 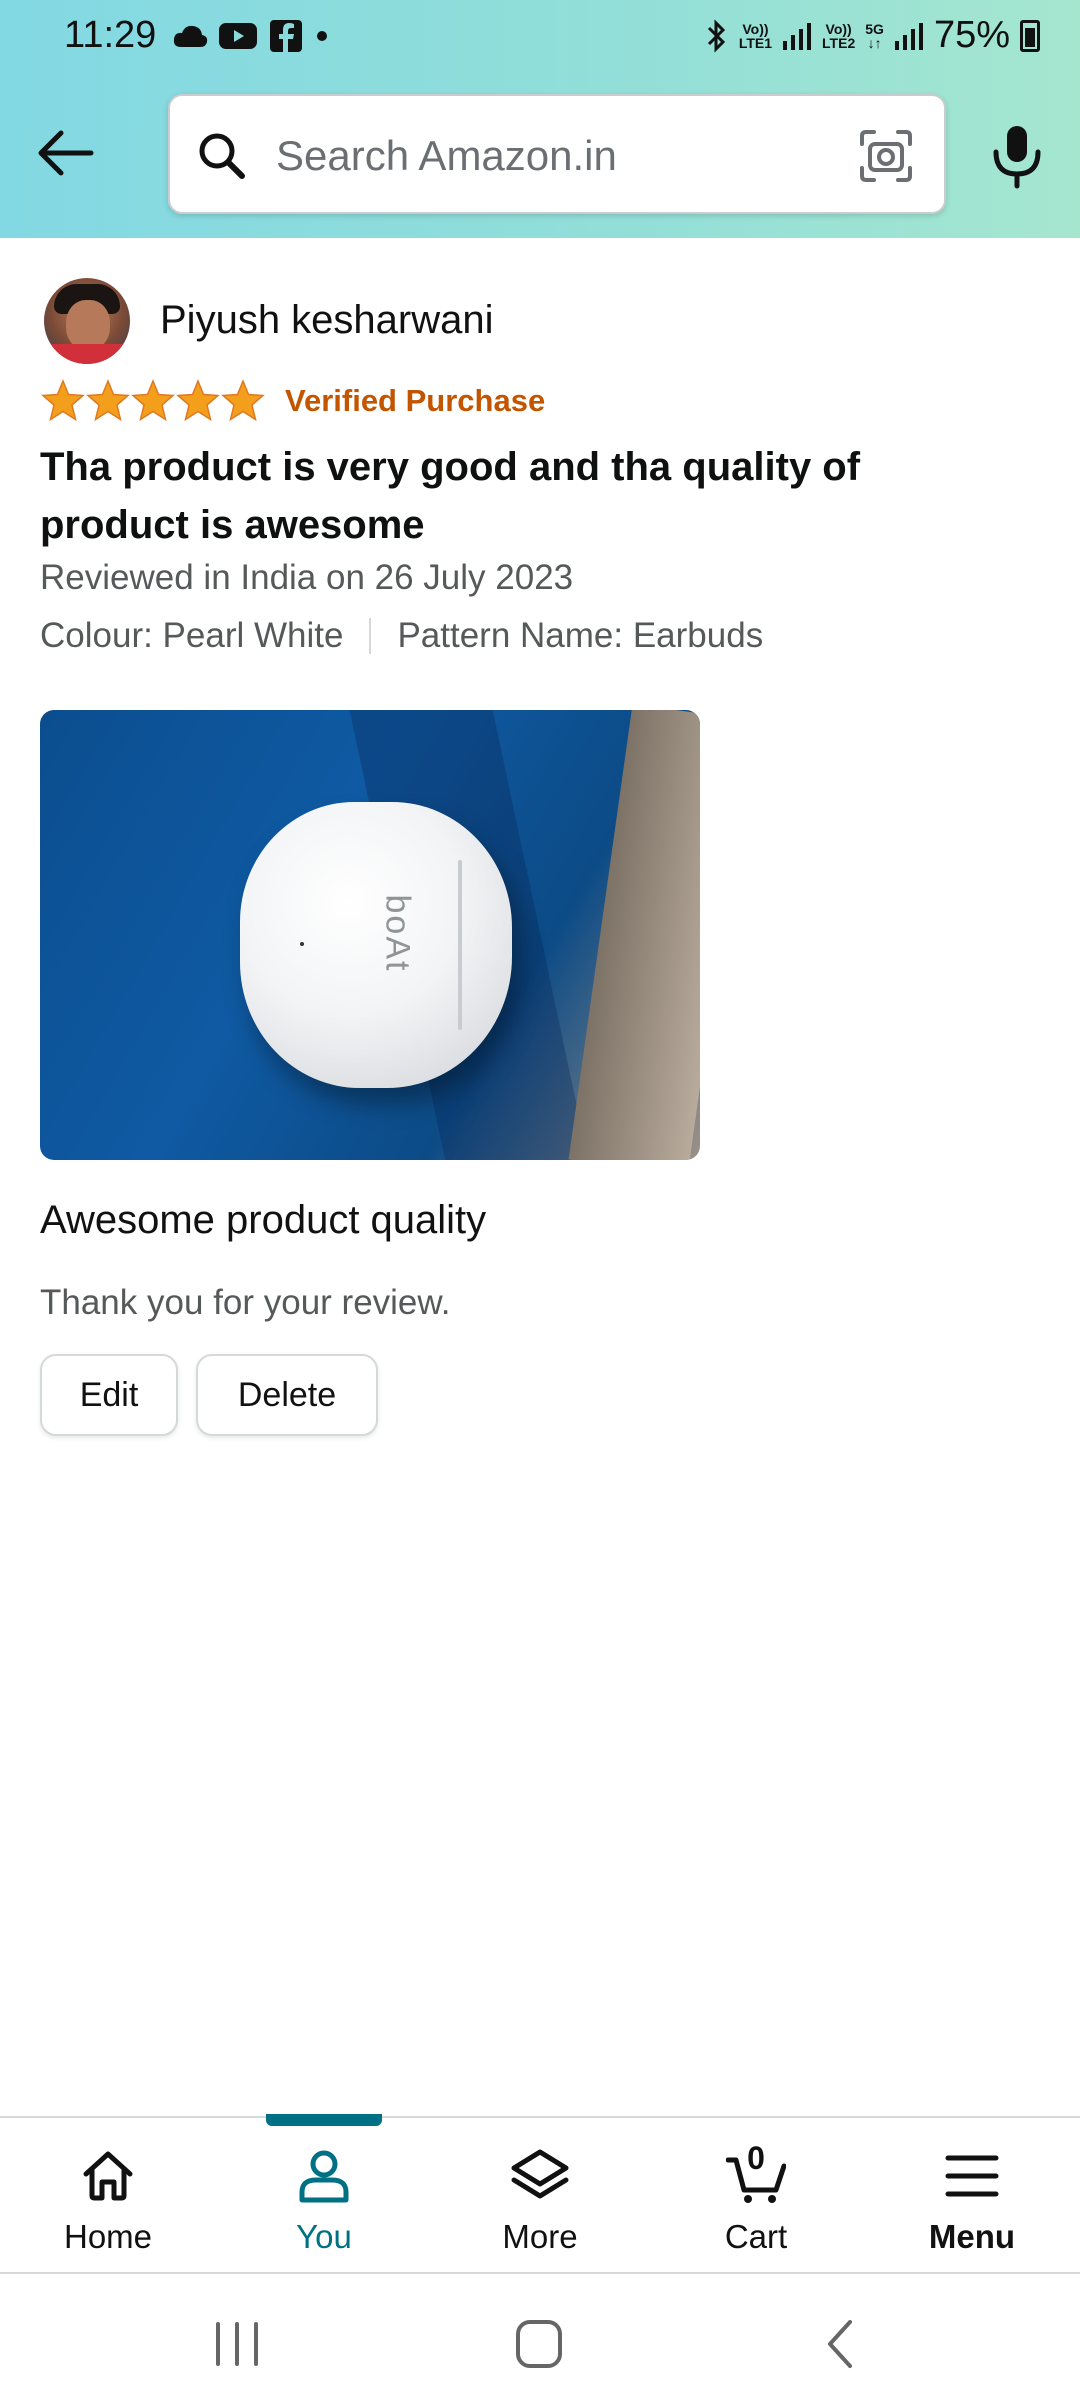 I want to click on search-row, so click(x=540, y=154).